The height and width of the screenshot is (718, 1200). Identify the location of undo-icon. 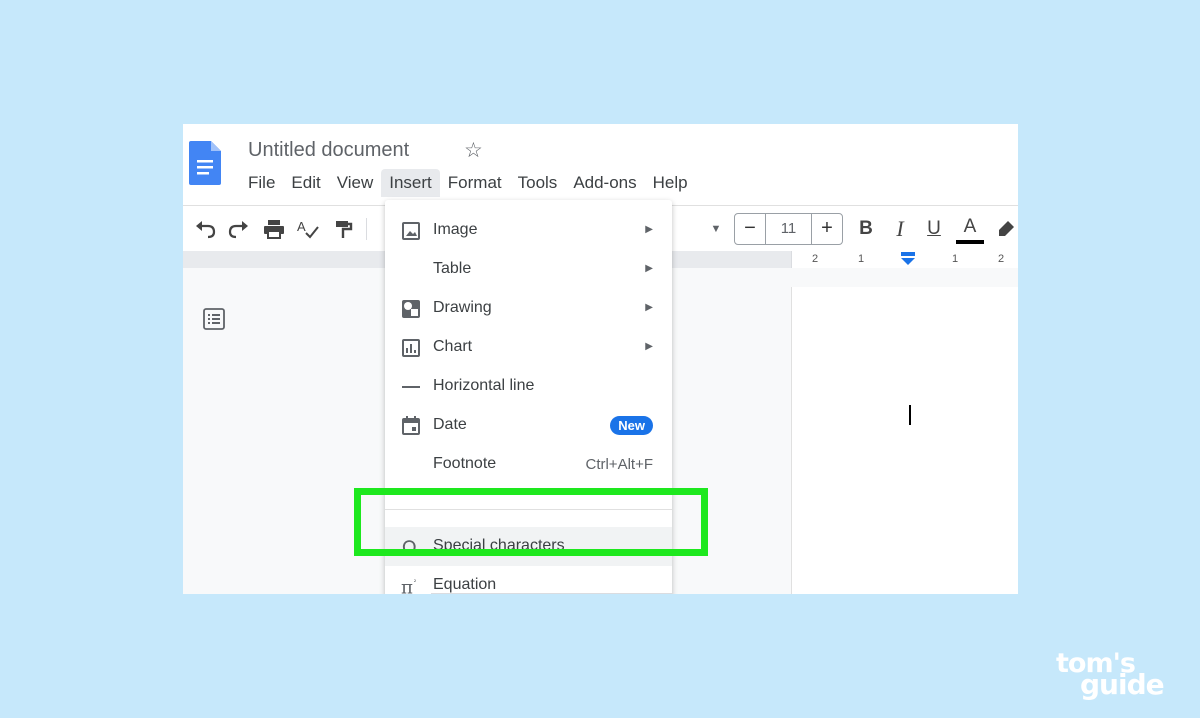
(205, 229).